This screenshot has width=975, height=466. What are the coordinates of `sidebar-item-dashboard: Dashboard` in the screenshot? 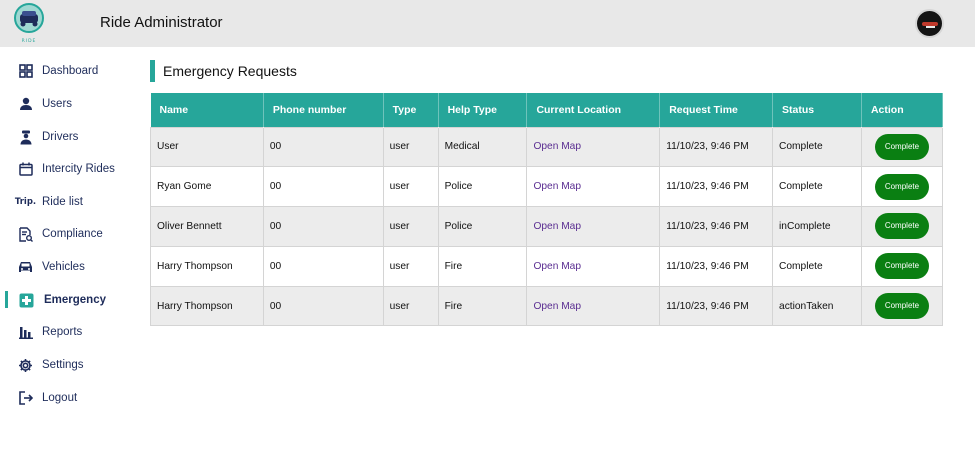 It's located at (70, 71).